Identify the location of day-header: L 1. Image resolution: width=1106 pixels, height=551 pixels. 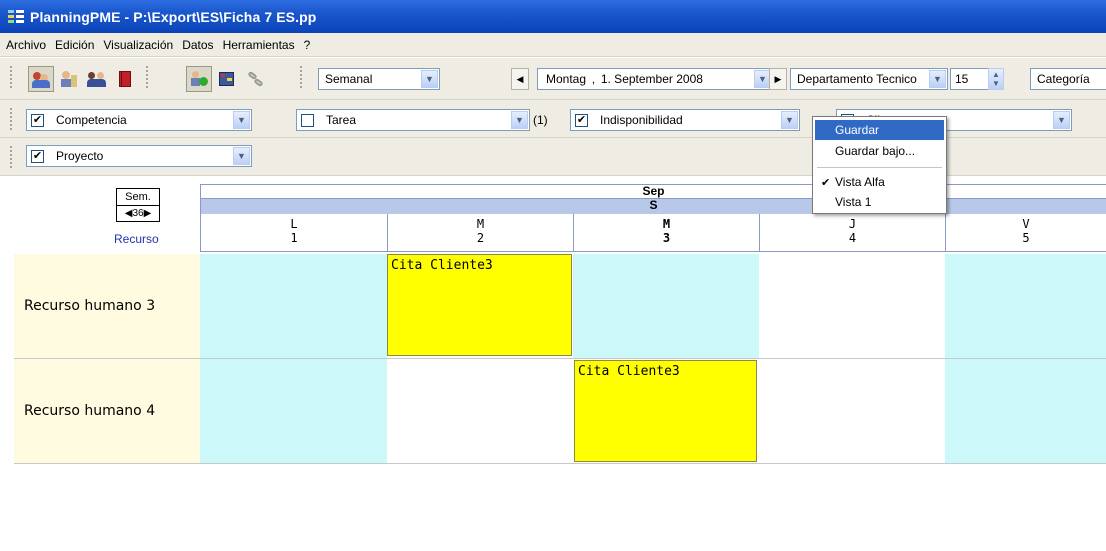
(293, 233).